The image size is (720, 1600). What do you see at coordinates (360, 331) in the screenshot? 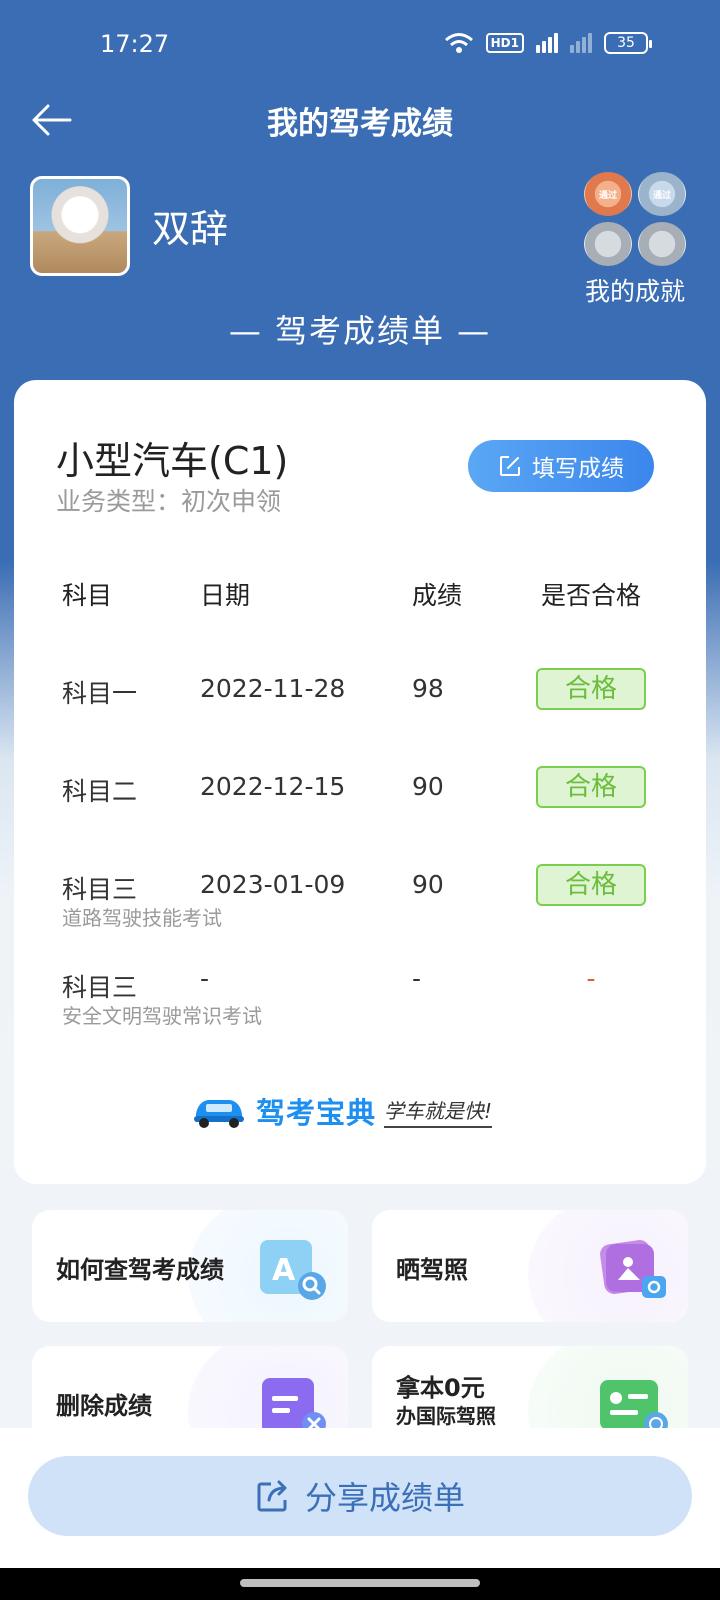
I see `section-heading: — 驾考成绩单 —` at bounding box center [360, 331].